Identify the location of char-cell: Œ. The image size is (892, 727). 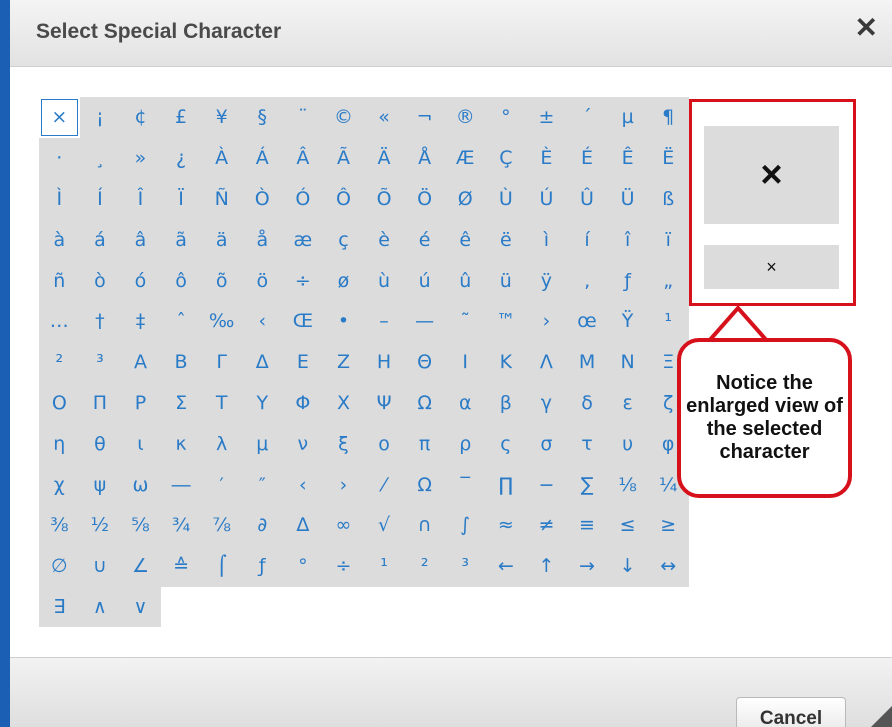
(303, 321).